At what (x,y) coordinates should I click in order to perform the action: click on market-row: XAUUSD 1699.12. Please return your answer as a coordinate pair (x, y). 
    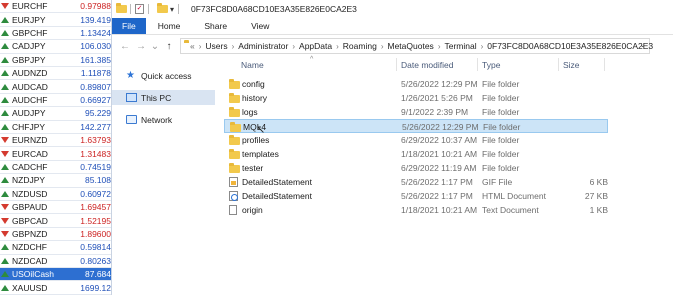
    Looking at the image, I should click on (55, 288).